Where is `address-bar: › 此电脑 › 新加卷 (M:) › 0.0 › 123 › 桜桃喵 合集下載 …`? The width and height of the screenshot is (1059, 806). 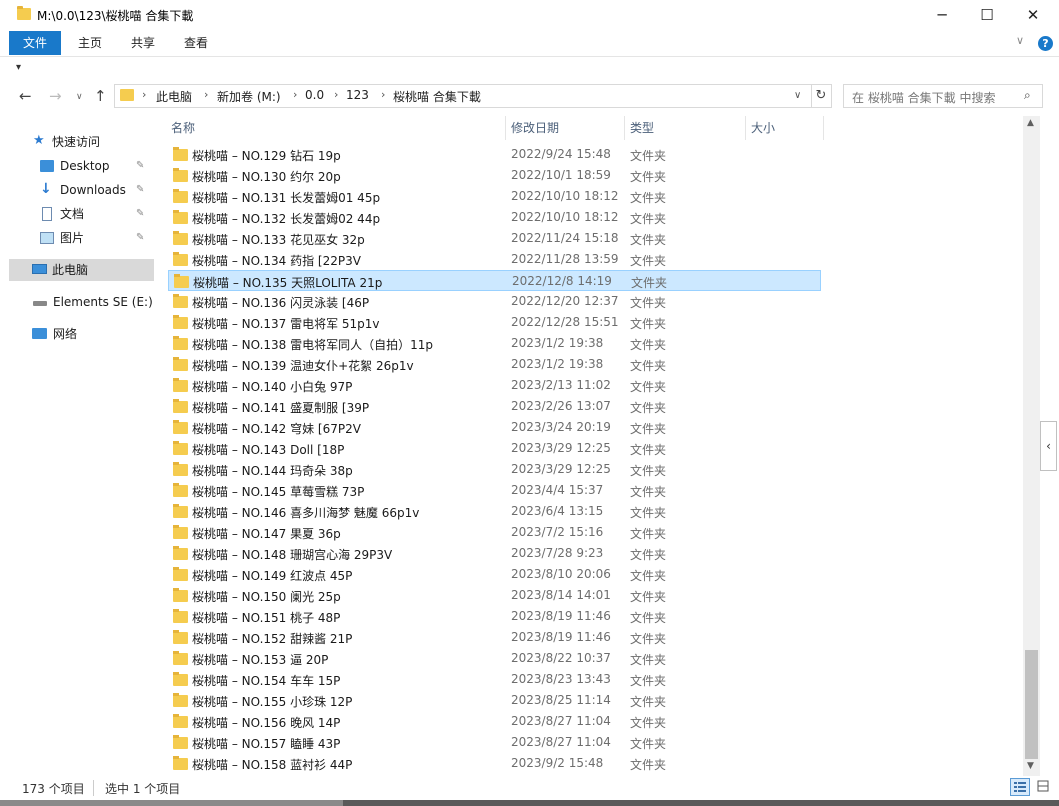 address-bar: › 此电脑 › 新加卷 (M:) › 0.0 › 123 › 桜桃喵 合集下載 … is located at coordinates (463, 96).